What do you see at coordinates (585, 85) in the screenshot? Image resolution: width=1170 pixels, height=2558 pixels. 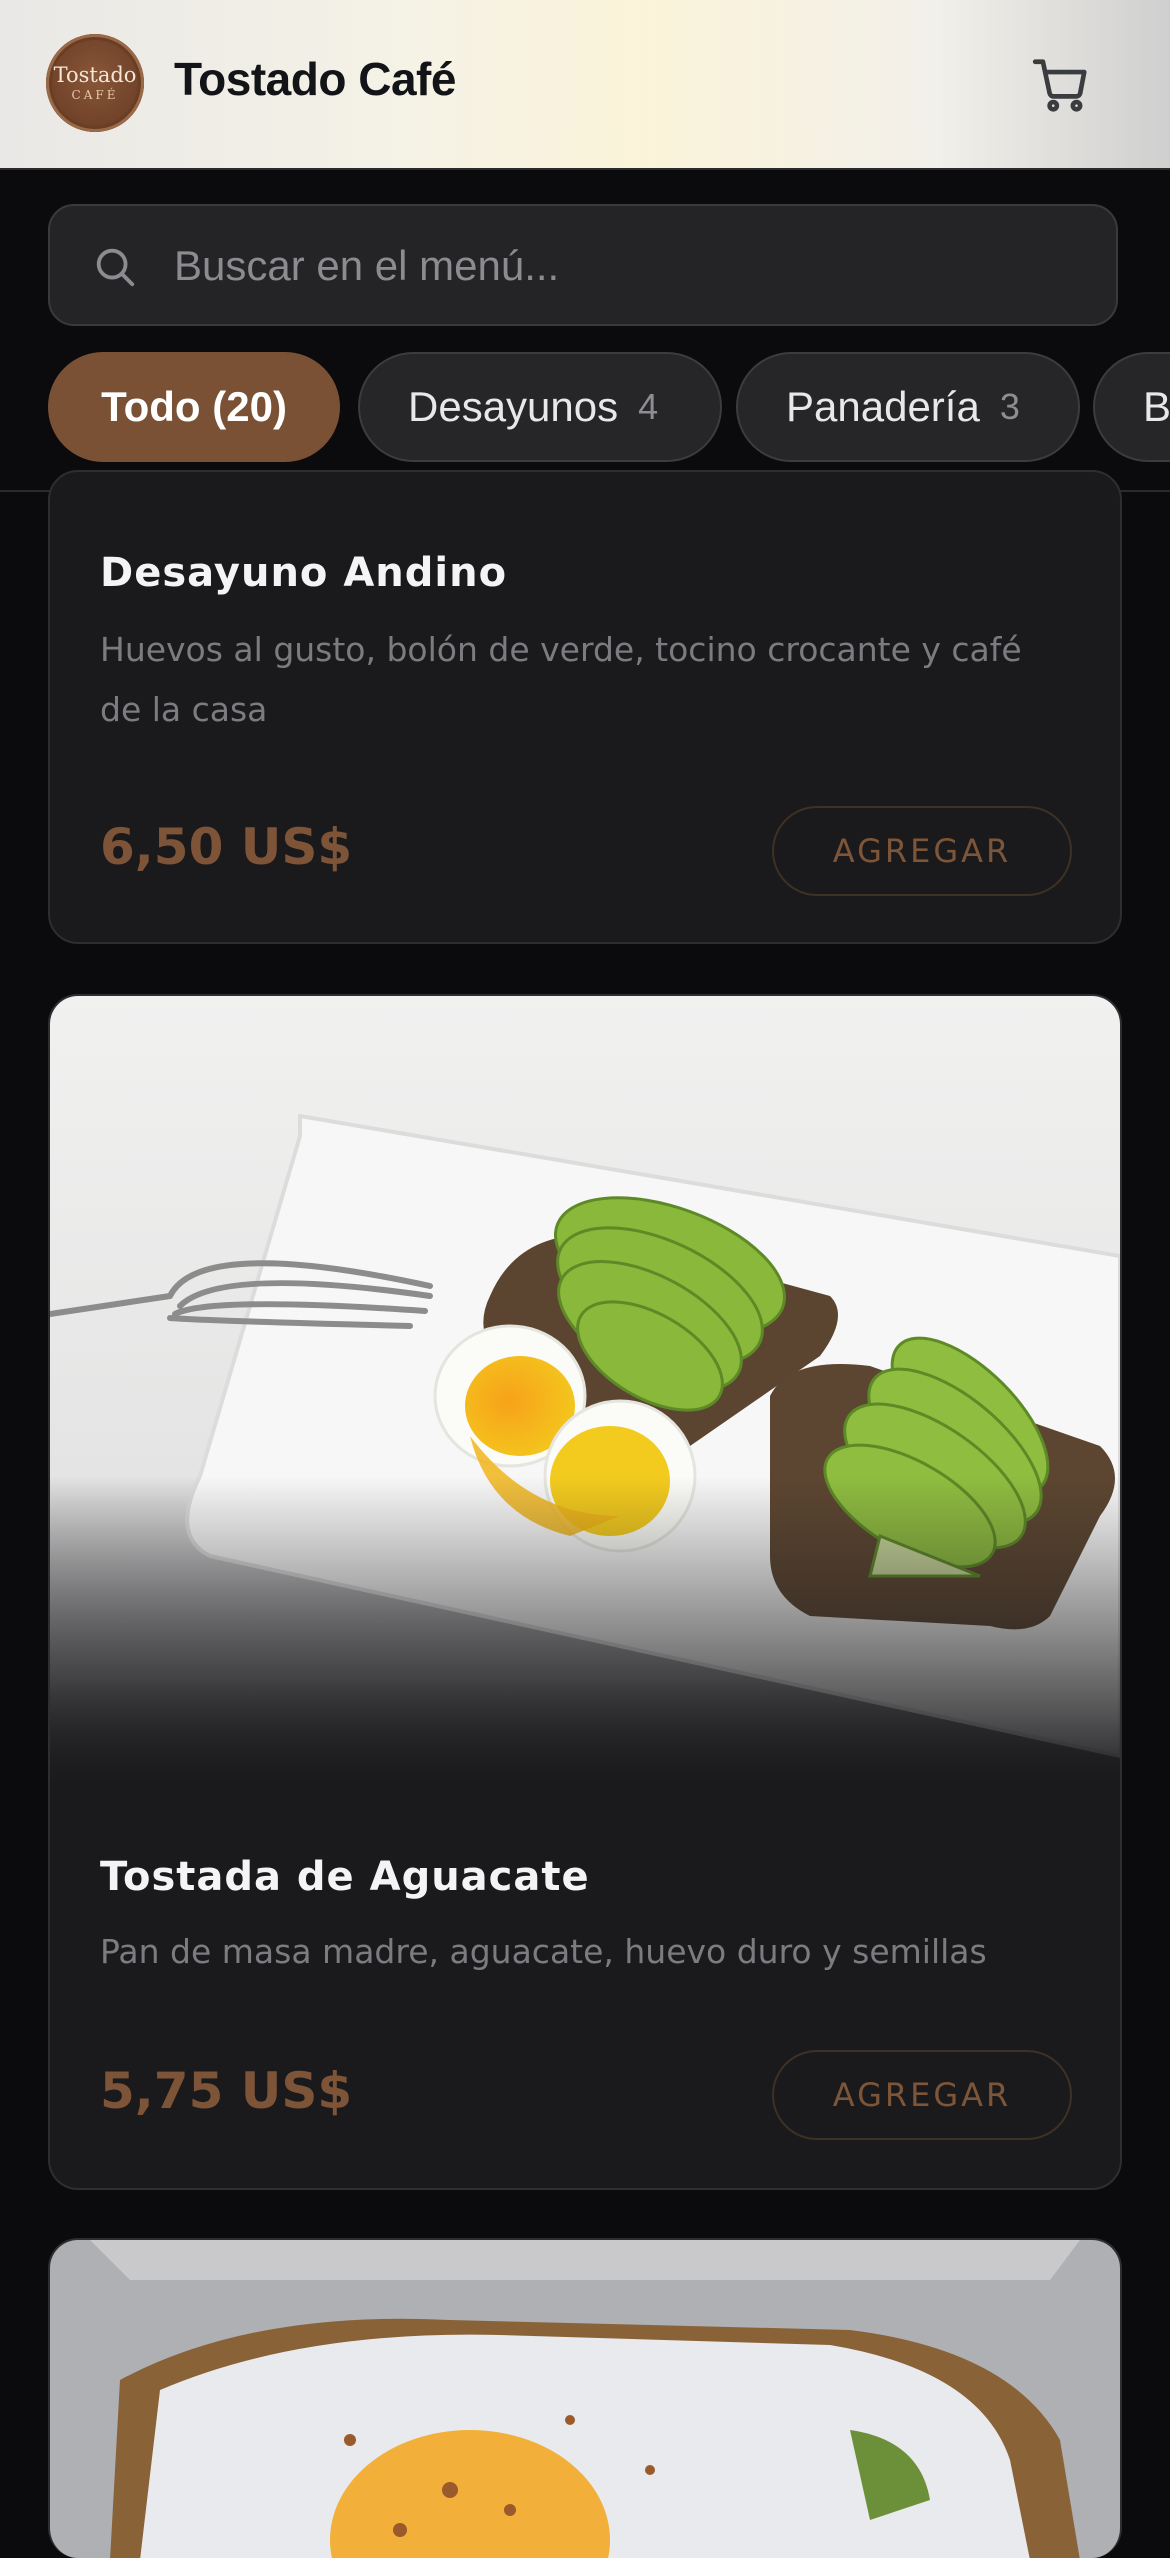 I see `app-header: Tostado CAFÉ Tostado Café` at bounding box center [585, 85].